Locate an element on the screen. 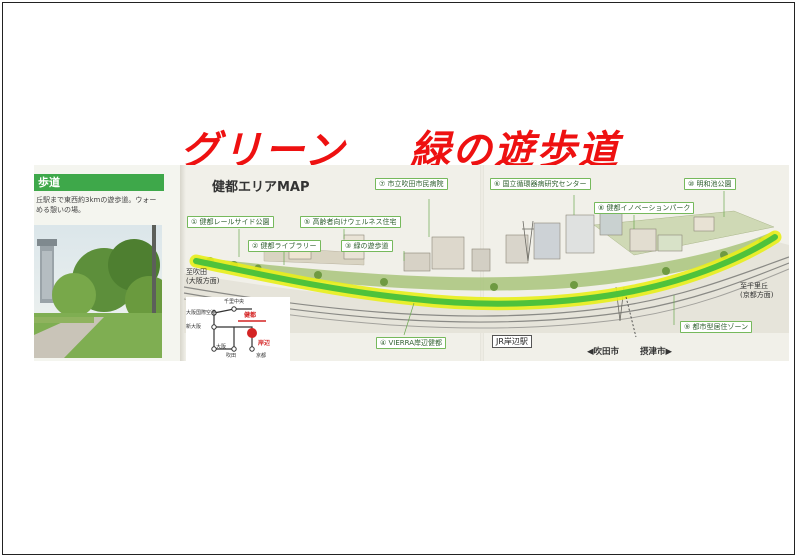 The width and height of the screenshot is (800, 560). point-tag-2: ② 健都ライブラリー is located at coordinates (284, 246).